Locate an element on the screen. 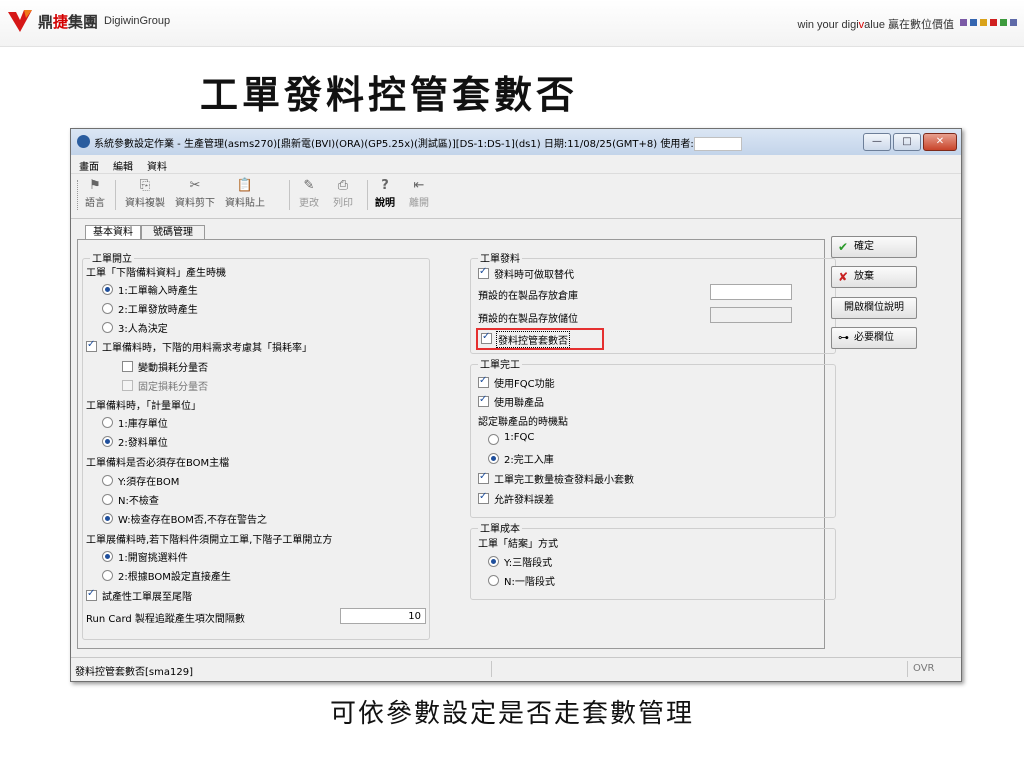 The height and width of the screenshot is (768, 1024). wip-location-label: 預設的在製品存放儲位 is located at coordinates (528, 319).